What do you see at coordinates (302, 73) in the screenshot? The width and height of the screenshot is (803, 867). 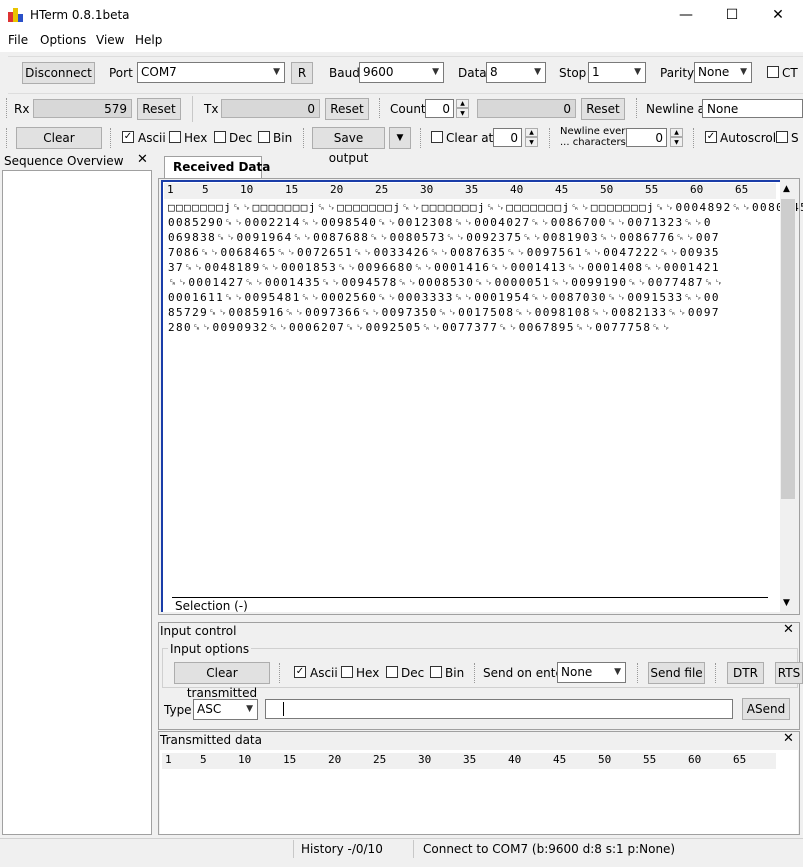 I see `refresh-ports-button: R` at bounding box center [302, 73].